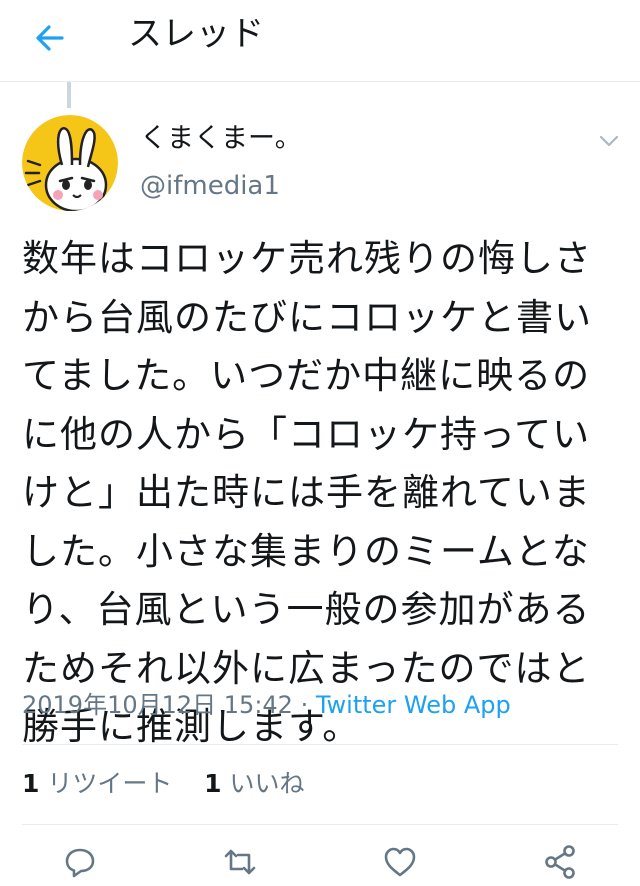  I want to click on like-stat: 1 いいね, so click(254, 783).